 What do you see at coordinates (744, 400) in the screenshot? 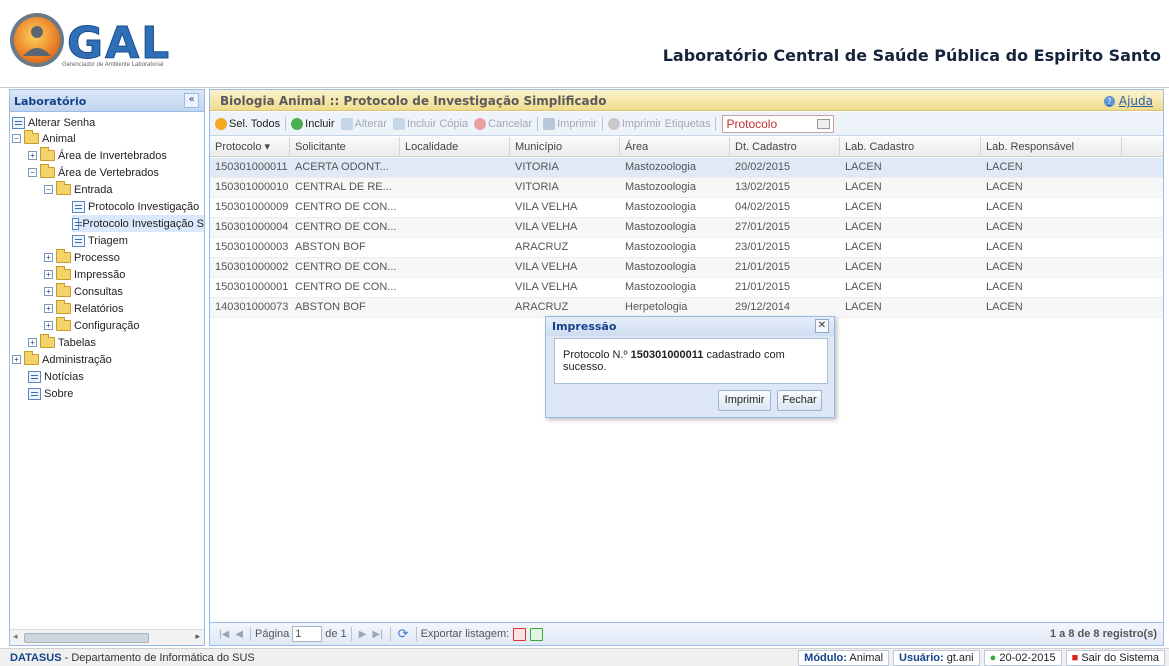
I see `print-button-dialog: Imprimir` at bounding box center [744, 400].